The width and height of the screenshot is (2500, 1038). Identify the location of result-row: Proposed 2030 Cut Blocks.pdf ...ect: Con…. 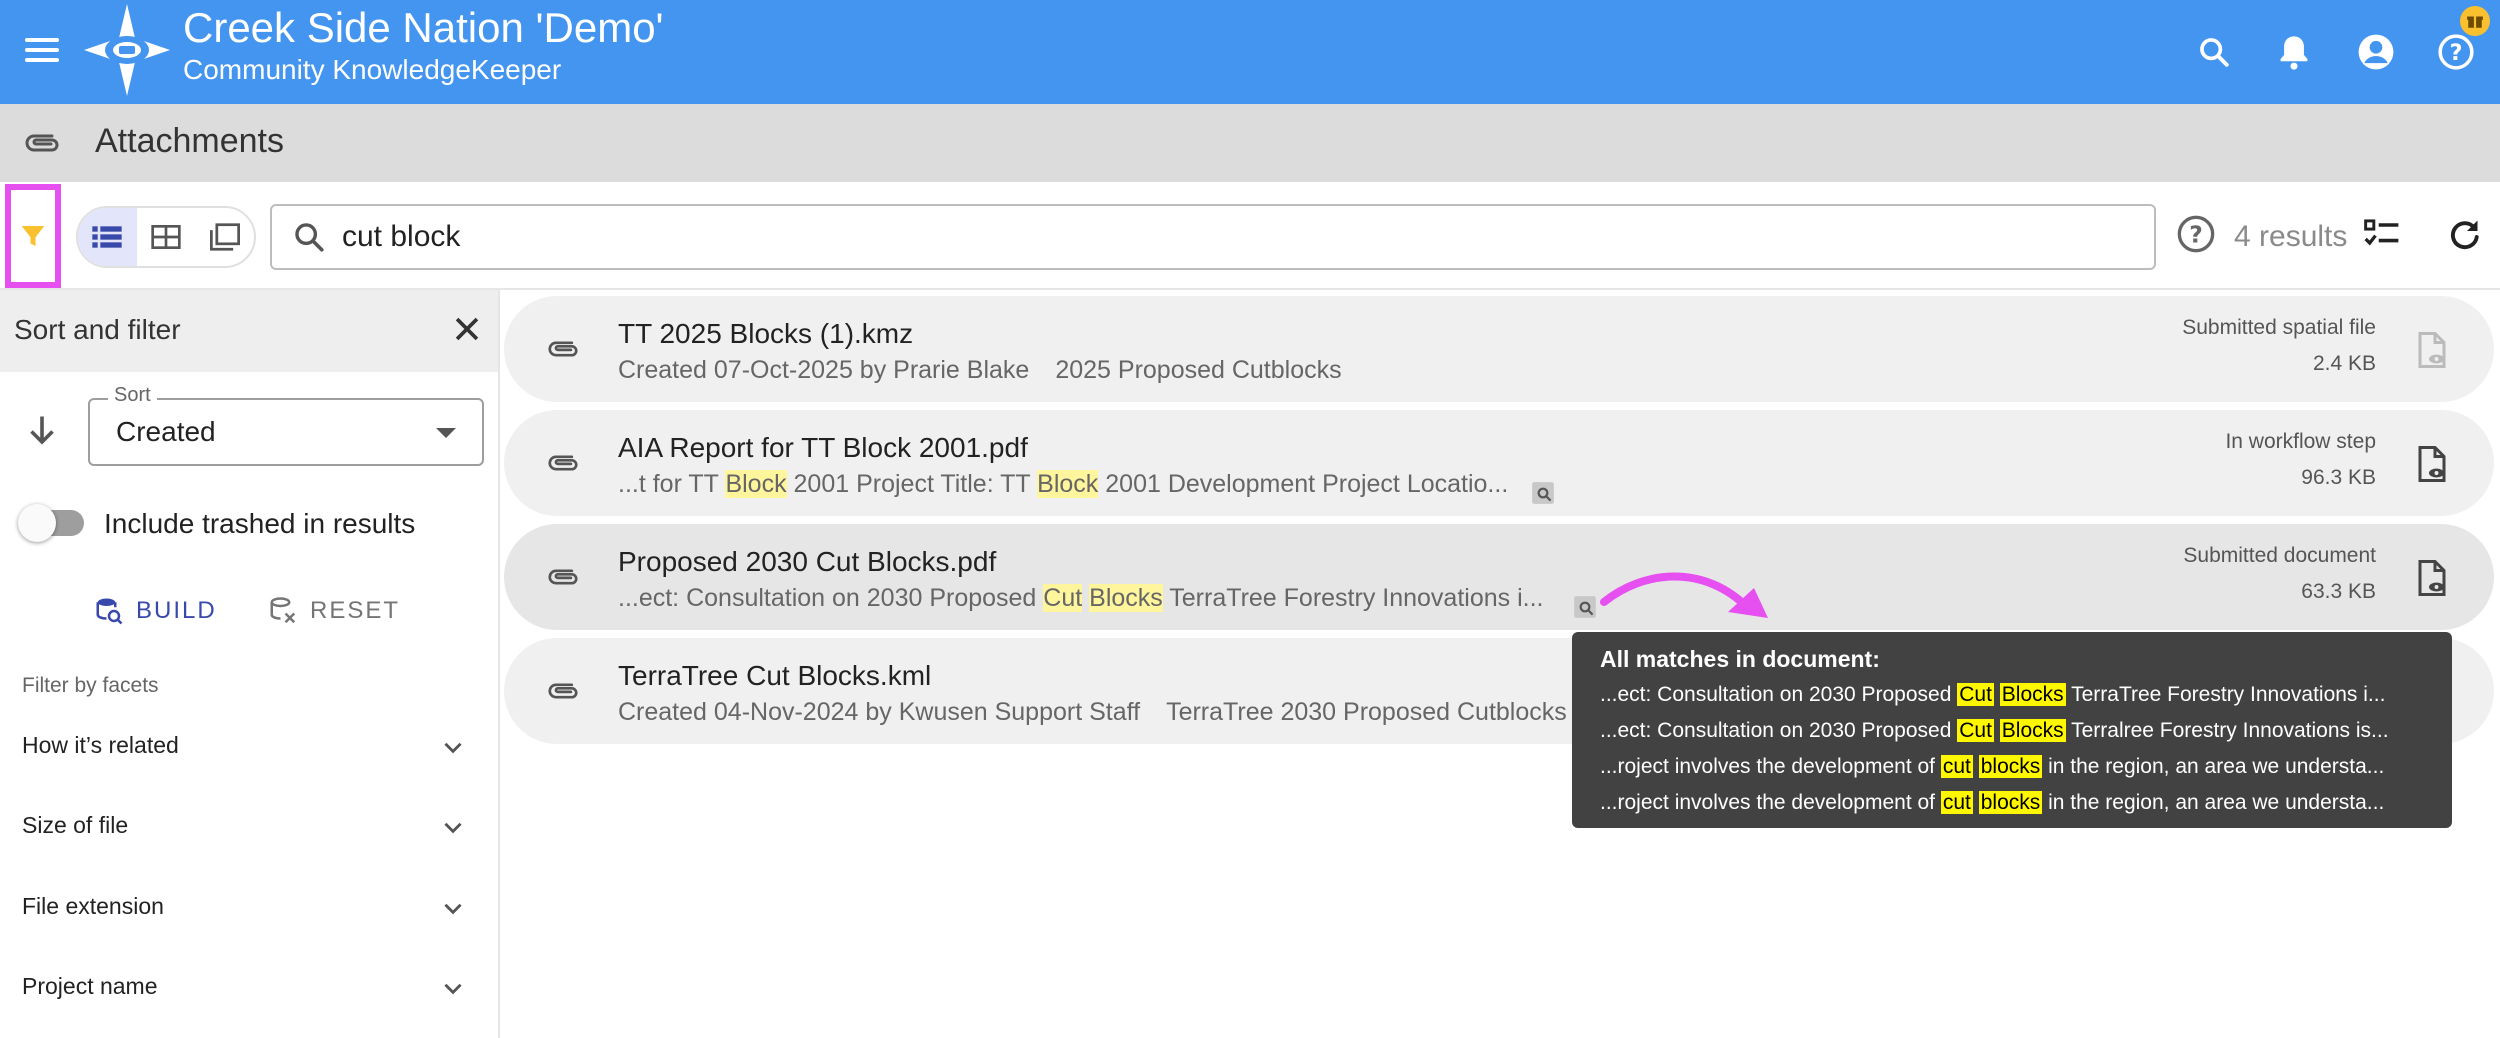
(1499, 577).